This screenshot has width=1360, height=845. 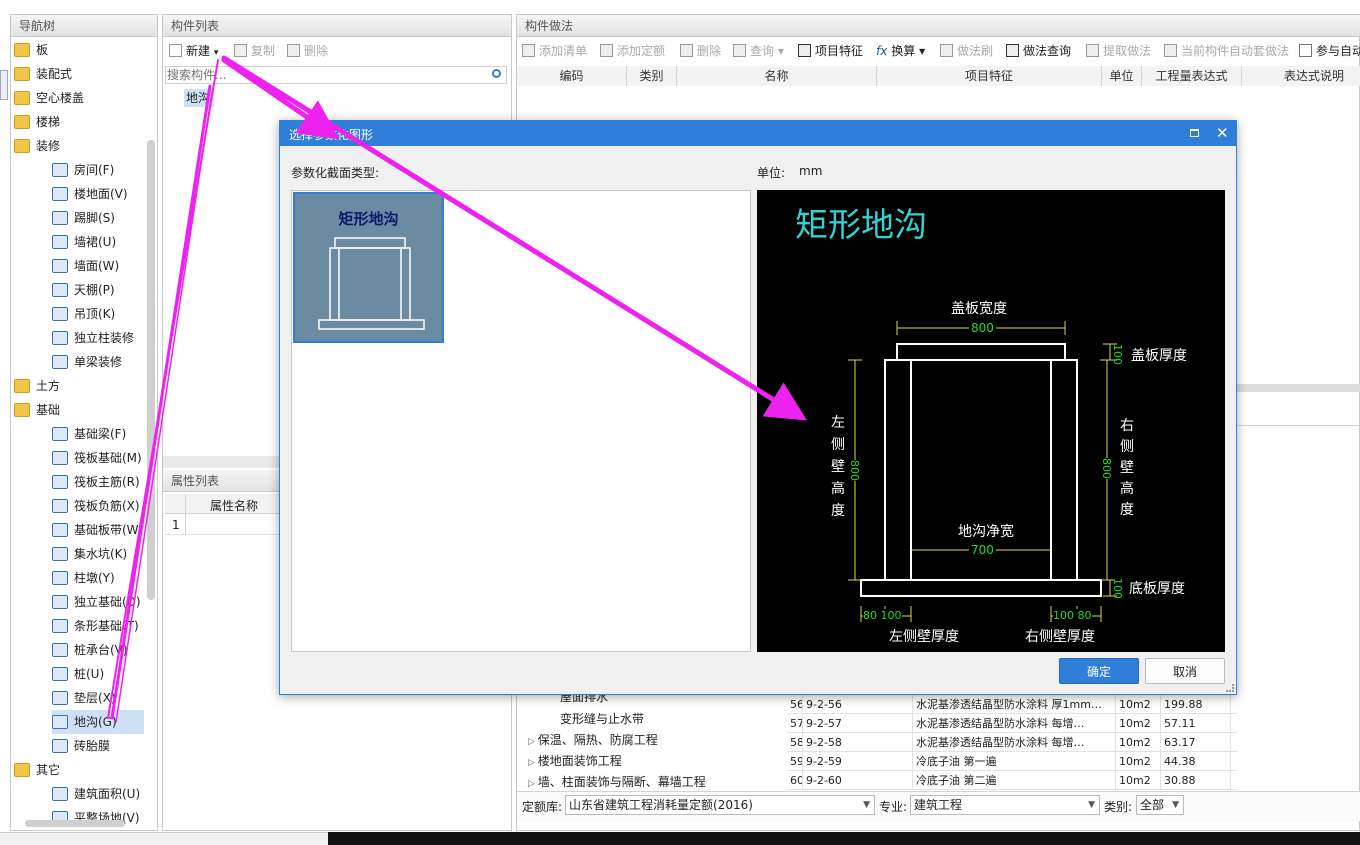 What do you see at coordinates (1122, 76) in the screenshot?
I see `column-header: 单位` at bounding box center [1122, 76].